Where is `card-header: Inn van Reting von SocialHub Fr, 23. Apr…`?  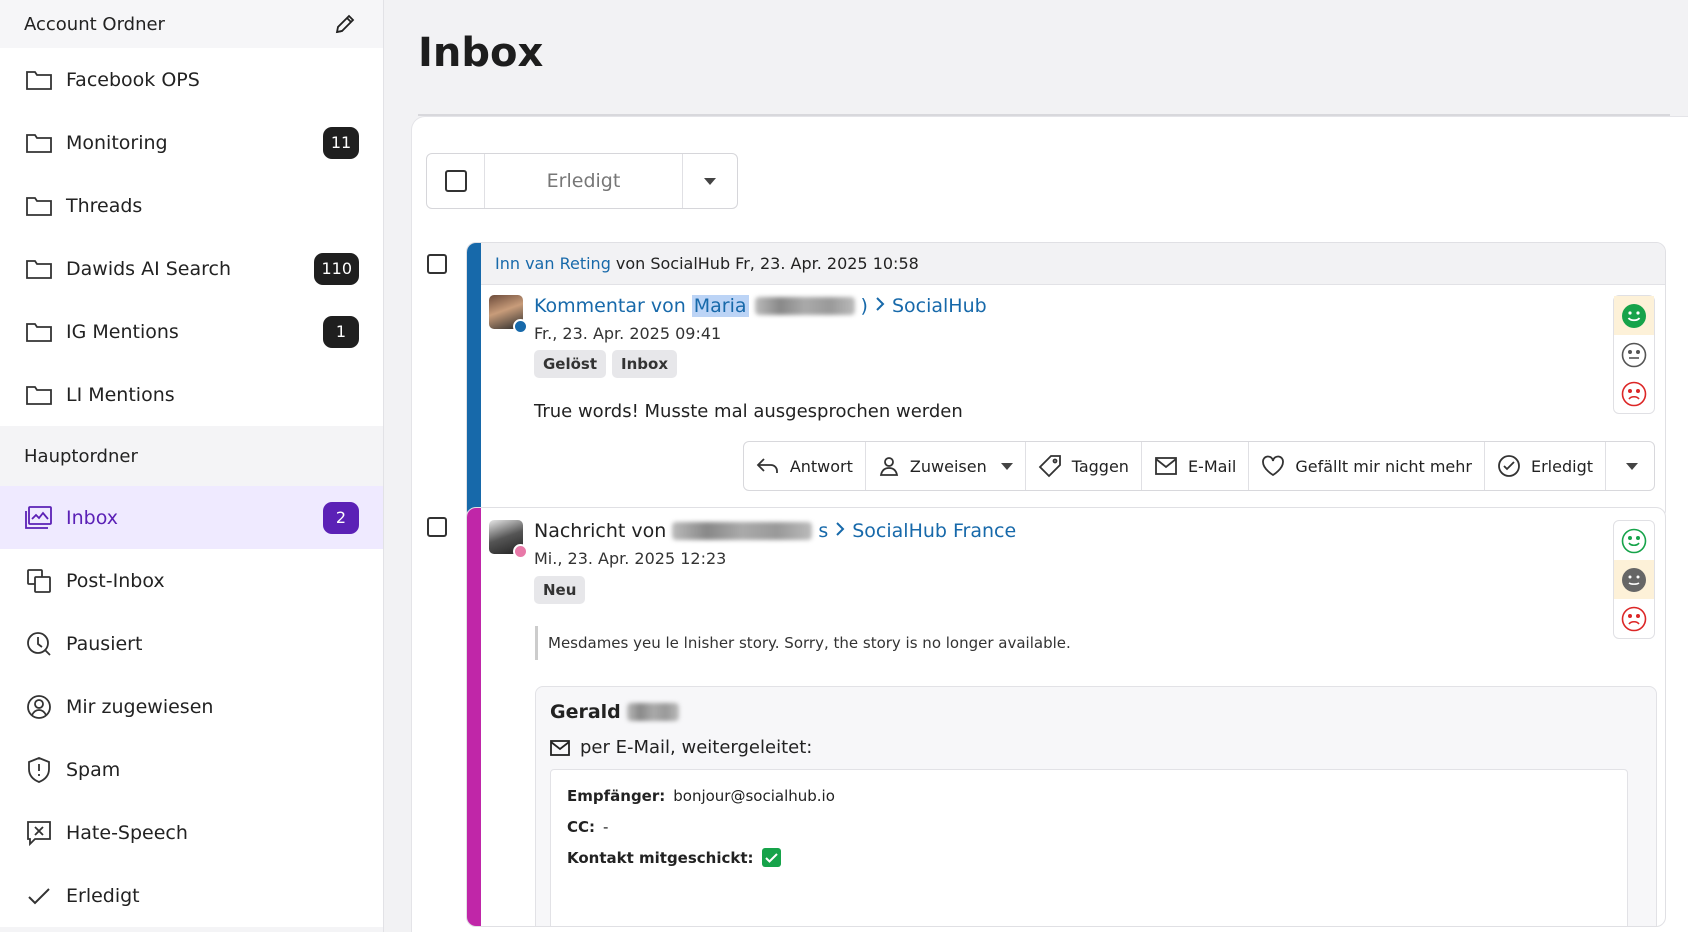
card-header: Inn van Reting von SocialHub Fr, 23. Apr… is located at coordinates (1073, 264).